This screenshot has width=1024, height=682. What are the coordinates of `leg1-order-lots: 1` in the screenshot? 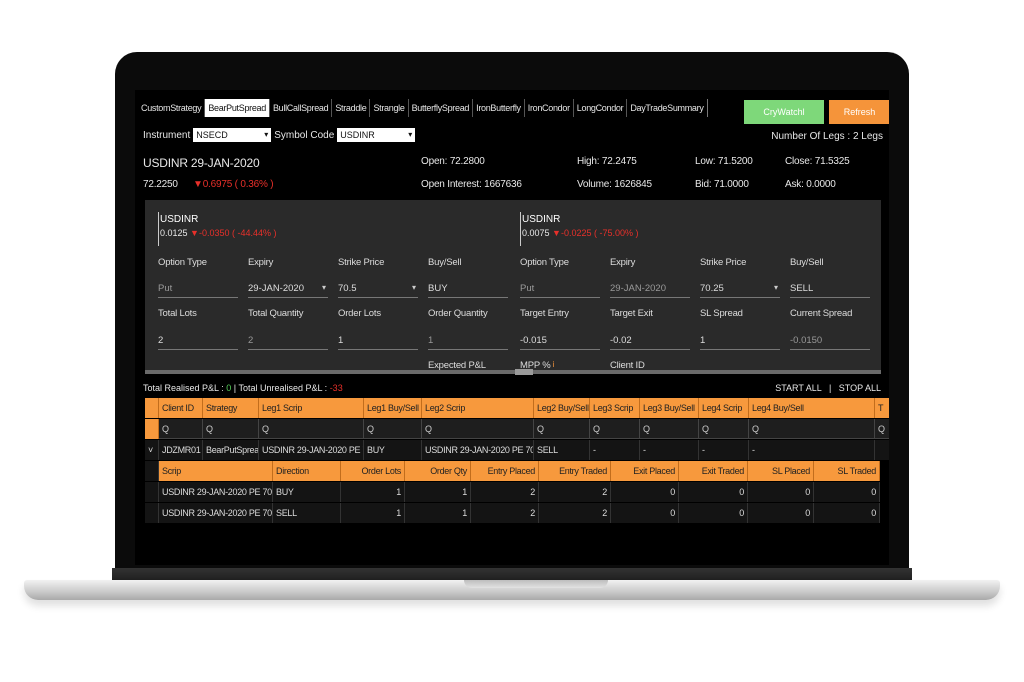 It's located at (378, 342).